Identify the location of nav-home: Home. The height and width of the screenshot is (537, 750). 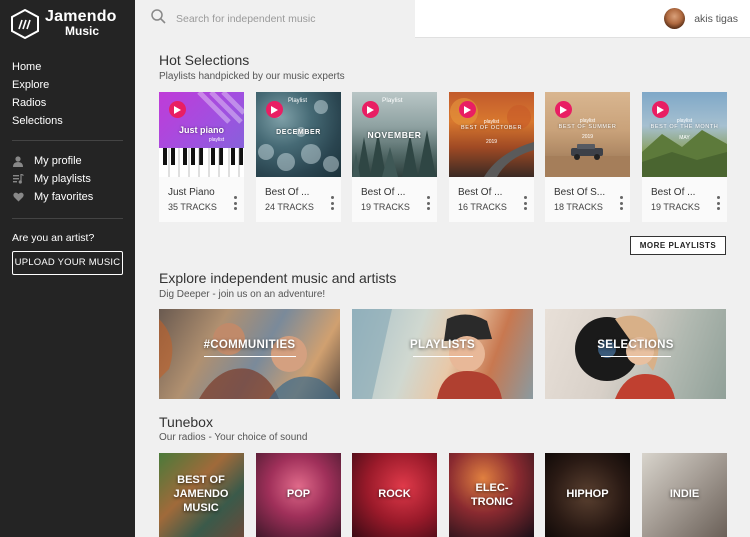
(37, 67).